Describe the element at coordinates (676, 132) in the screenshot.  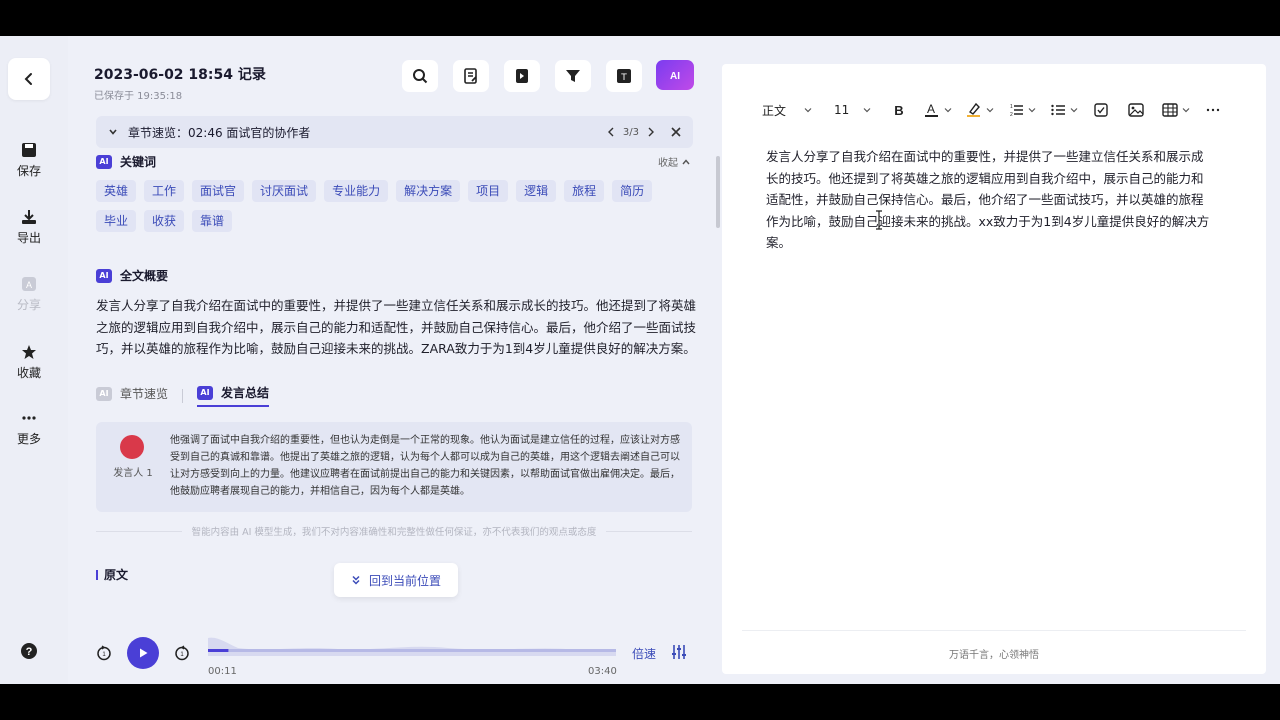
I see `close-icon` at that location.